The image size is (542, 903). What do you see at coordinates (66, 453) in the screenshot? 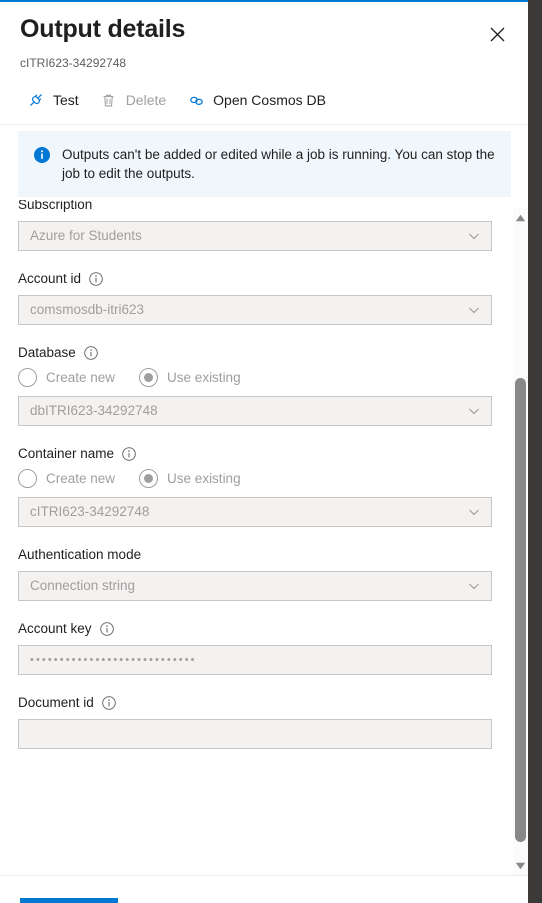
I see `container-name-label: Container name` at bounding box center [66, 453].